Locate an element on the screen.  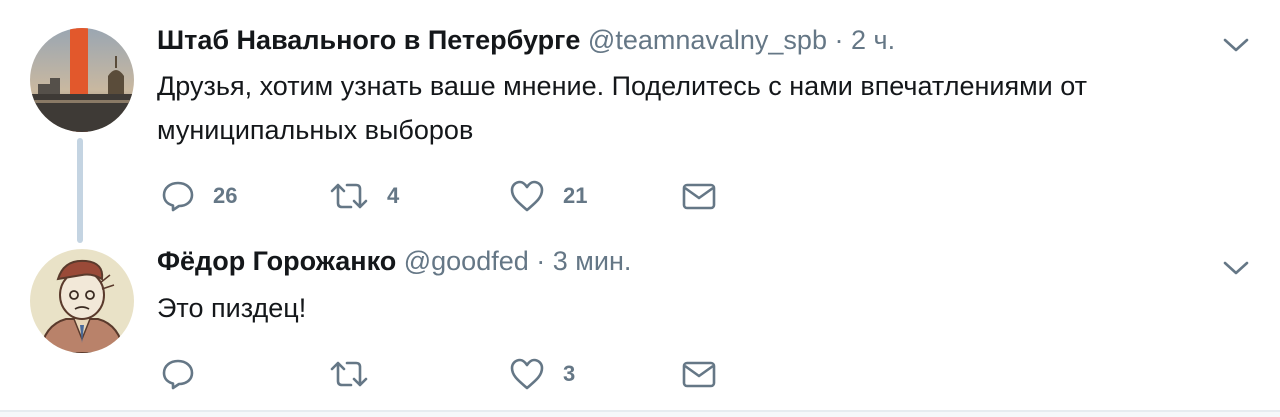
retweet-button is located at coordinates (358, 374).